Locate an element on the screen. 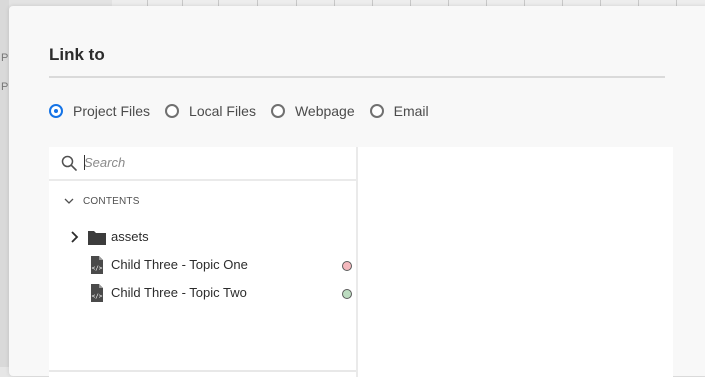 This screenshot has width=705, height=377. contents-section-header: CONTENTS is located at coordinates (202, 201).